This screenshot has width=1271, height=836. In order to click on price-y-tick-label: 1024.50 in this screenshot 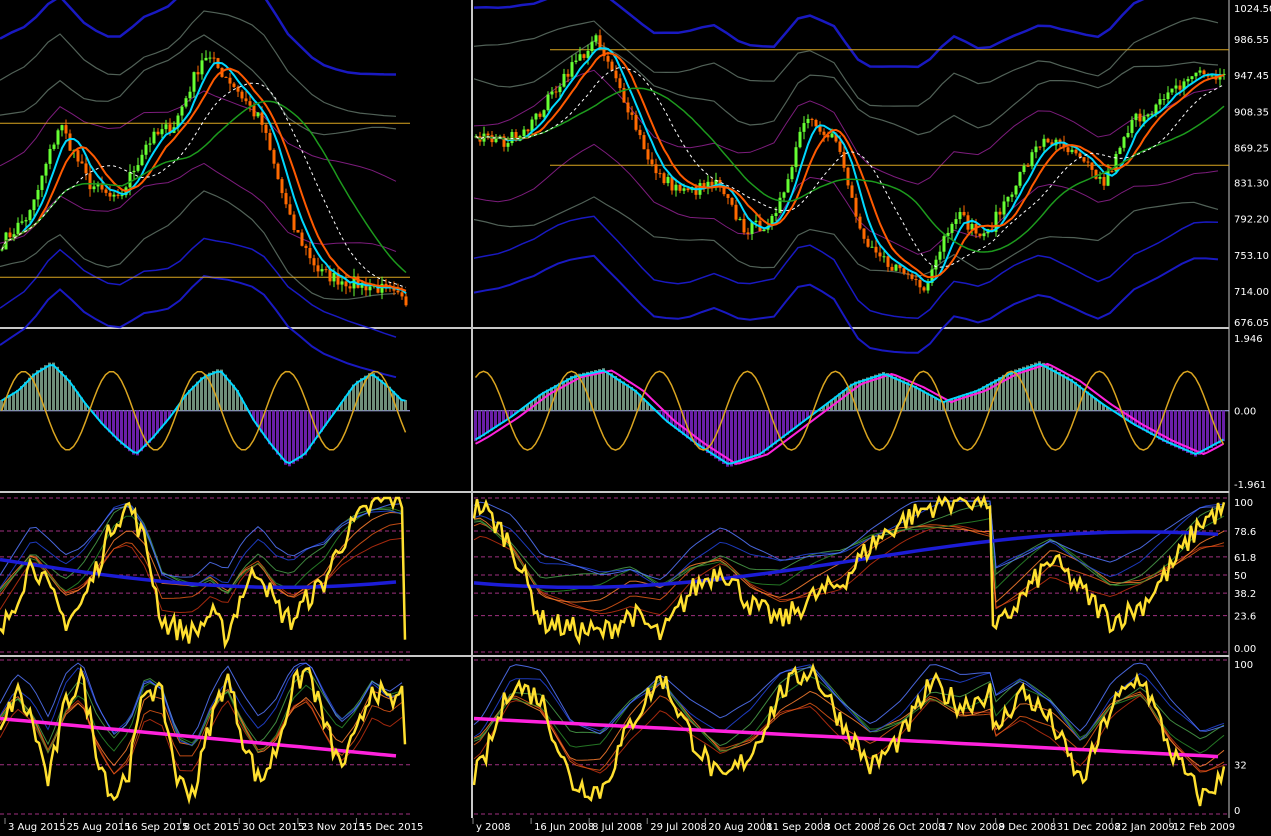, I will do `click(1252, 9)`.